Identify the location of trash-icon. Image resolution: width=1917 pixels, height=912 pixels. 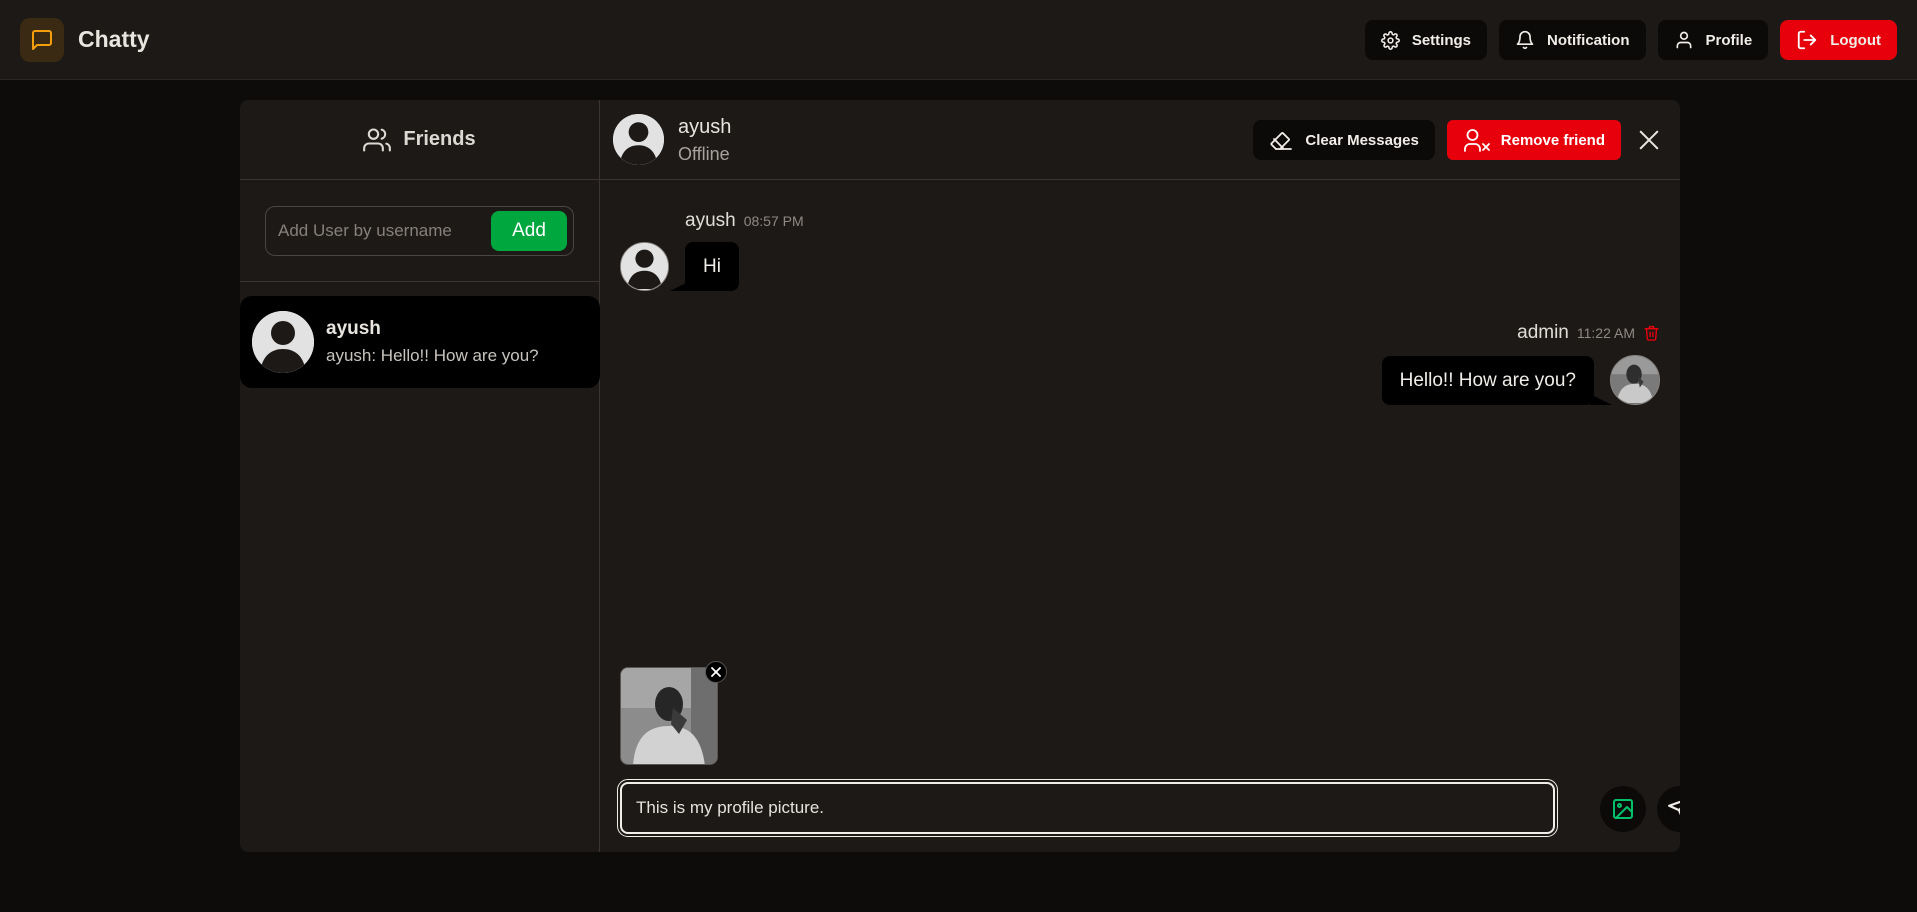
(1651, 333).